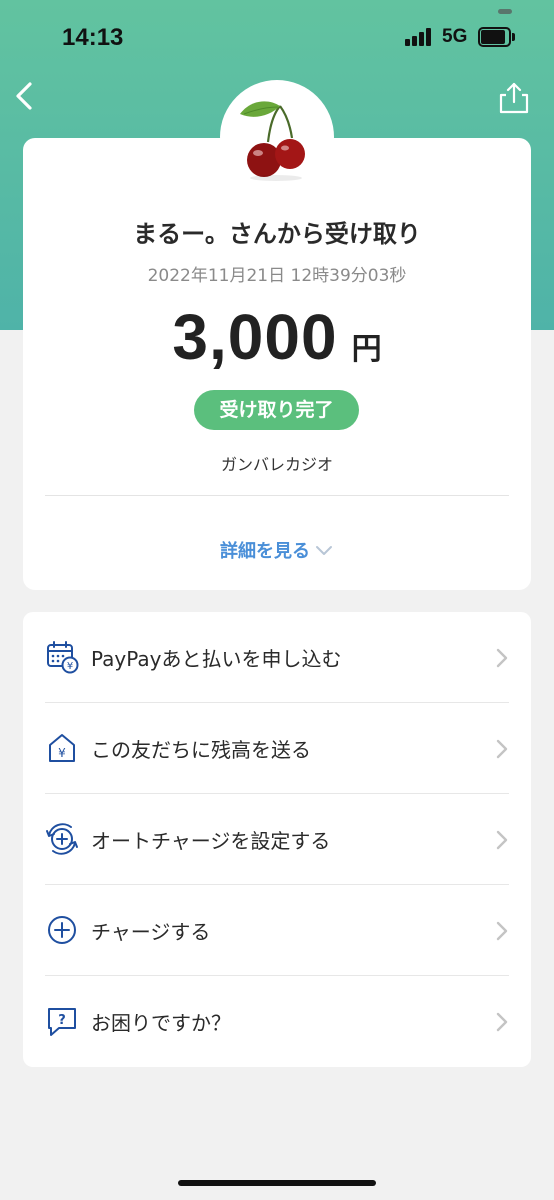 The height and width of the screenshot is (1200, 554). What do you see at coordinates (366, 349) in the screenshot?
I see `currency-label: 円` at bounding box center [366, 349].